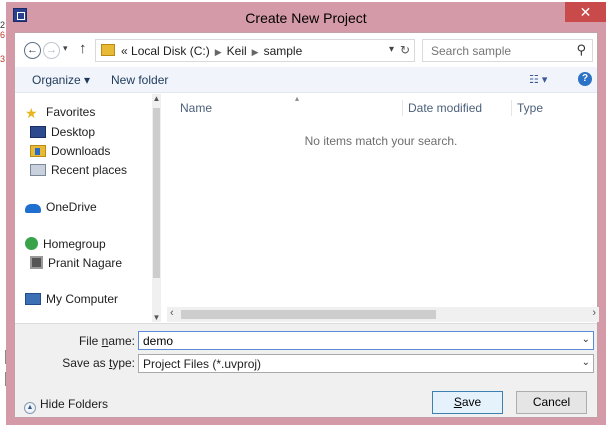 This screenshot has height=425, width=606. I want to click on search-box: ⚲, so click(507, 50).